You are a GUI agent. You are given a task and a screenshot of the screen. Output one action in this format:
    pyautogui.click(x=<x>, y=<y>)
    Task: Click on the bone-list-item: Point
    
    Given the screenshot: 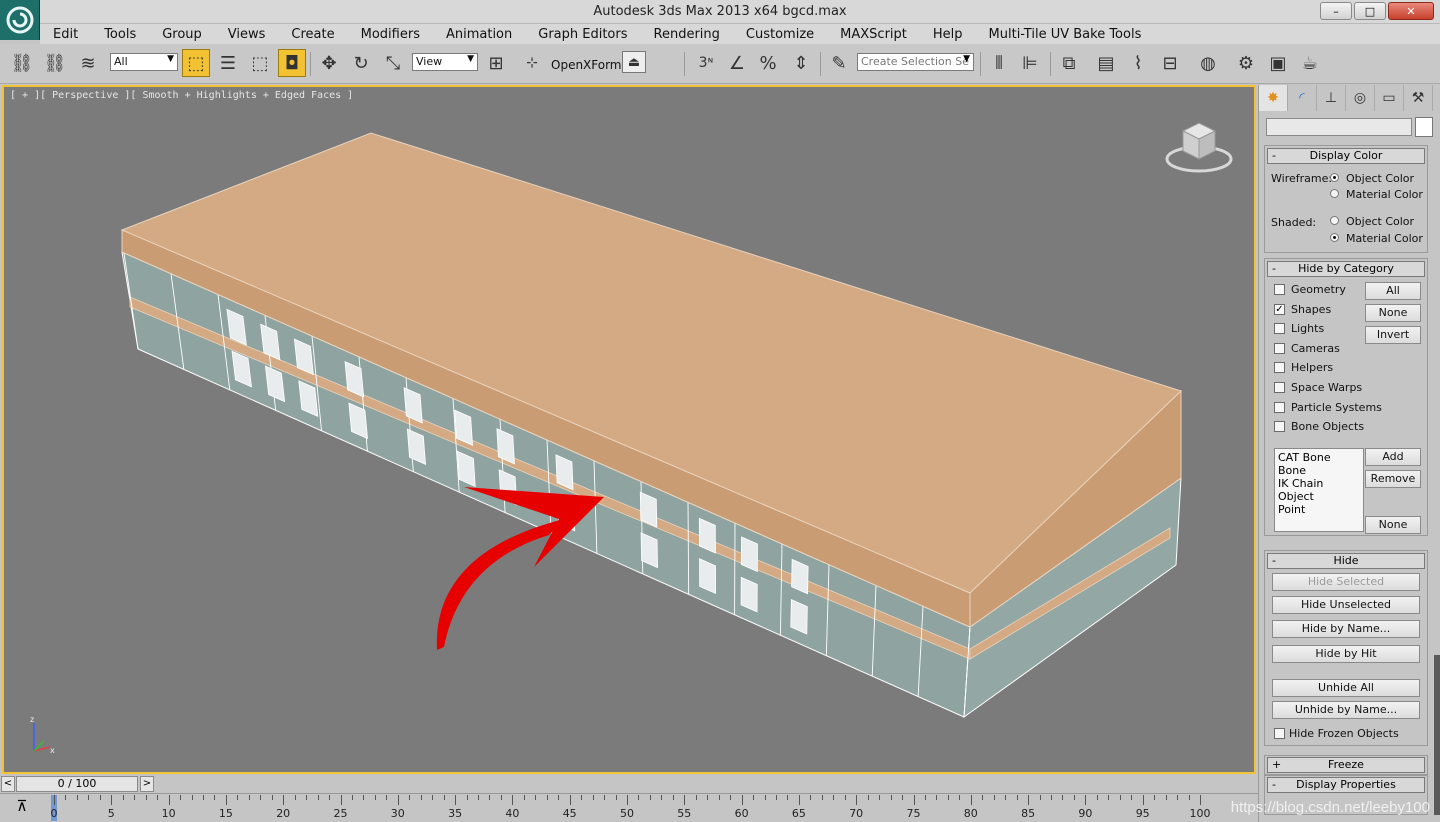 What is the action you would take?
    pyautogui.click(x=1319, y=509)
    